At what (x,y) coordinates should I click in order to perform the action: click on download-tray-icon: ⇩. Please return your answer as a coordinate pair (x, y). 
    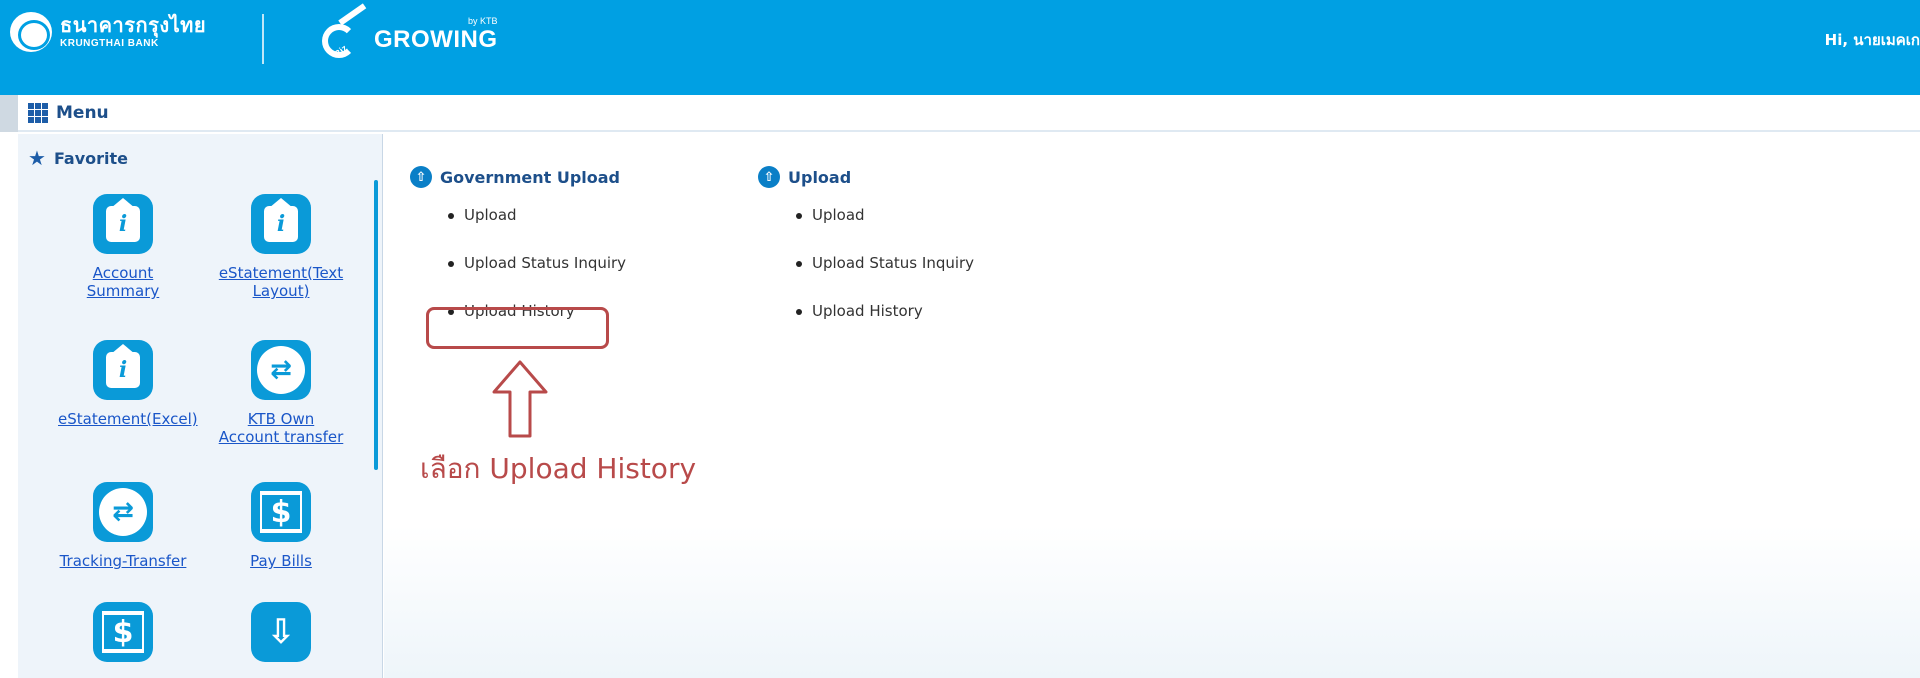
    Looking at the image, I should click on (281, 632).